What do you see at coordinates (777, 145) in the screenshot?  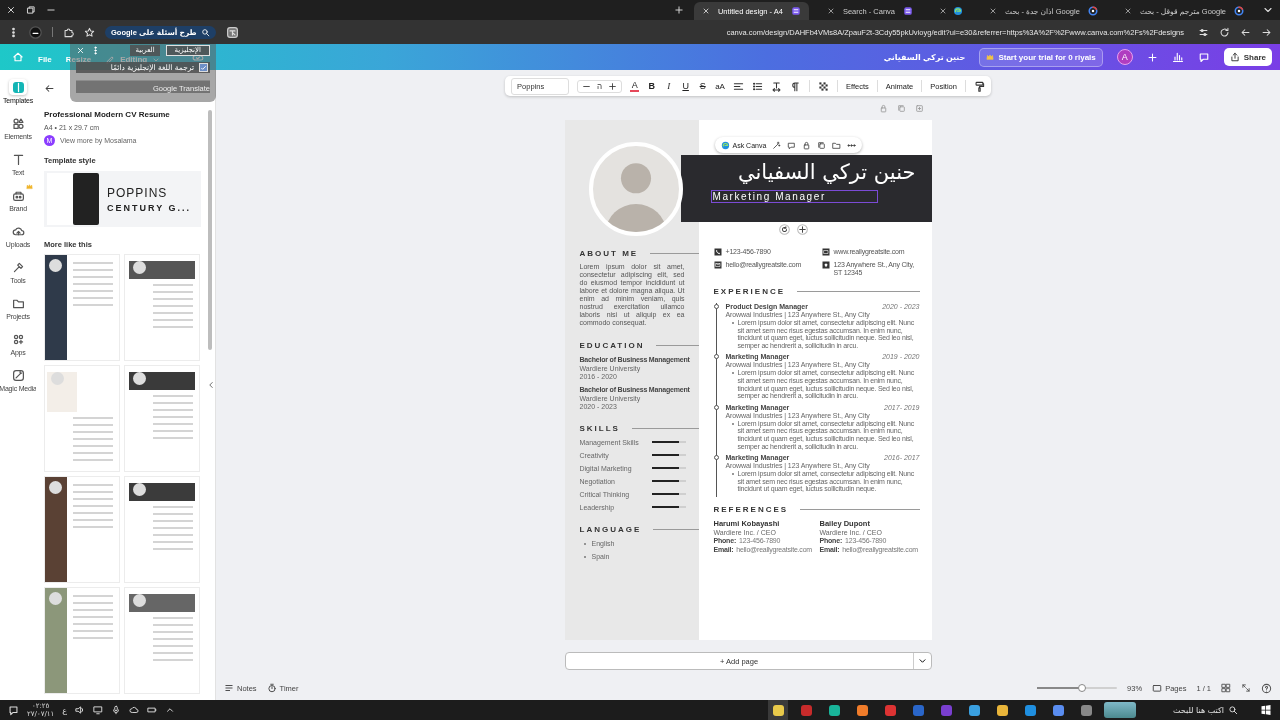 I see `magic-pencil-icon` at bounding box center [777, 145].